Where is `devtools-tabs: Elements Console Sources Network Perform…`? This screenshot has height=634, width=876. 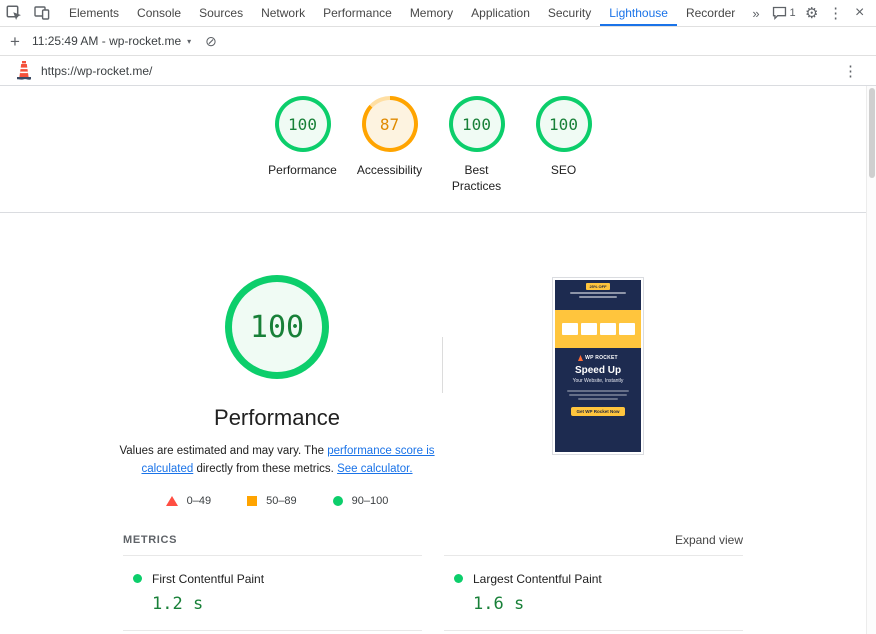
devtools-tabs: Elements Console Sources Network Perform… is located at coordinates (402, 13).